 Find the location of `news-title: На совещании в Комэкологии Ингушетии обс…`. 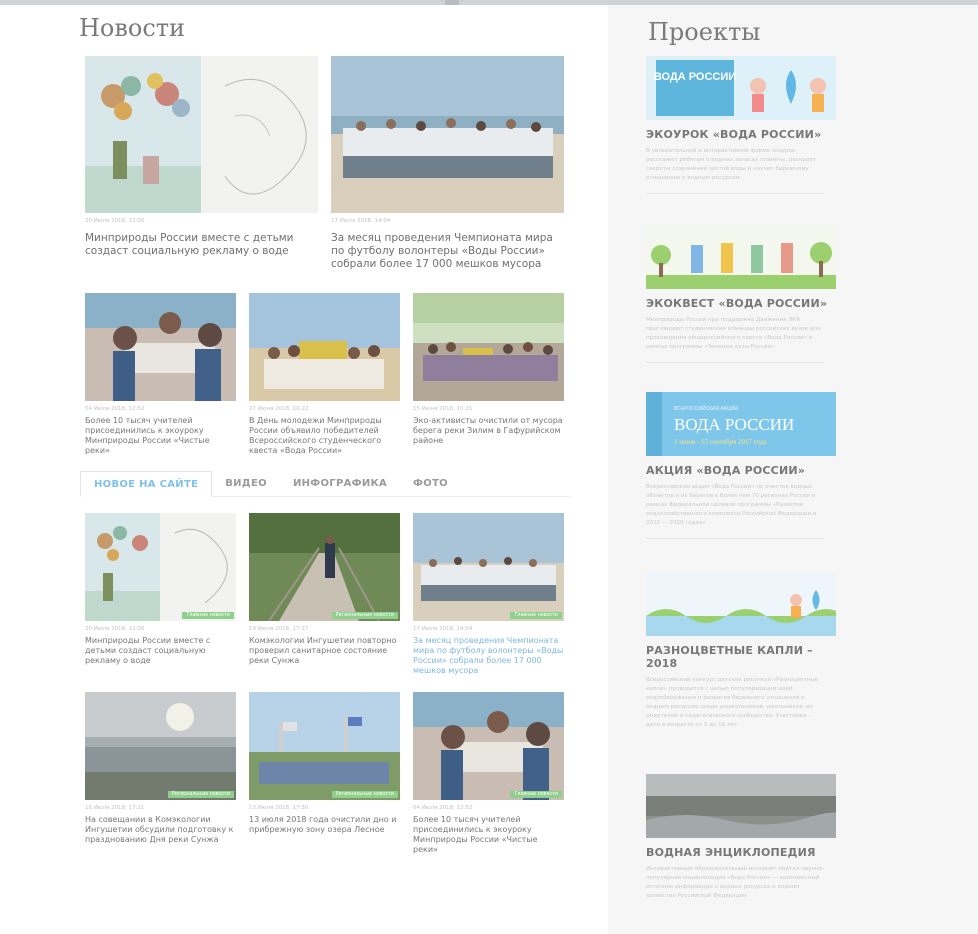

news-title: На совещании в Комэкологии Ингушетии обс… is located at coordinates (160, 830).